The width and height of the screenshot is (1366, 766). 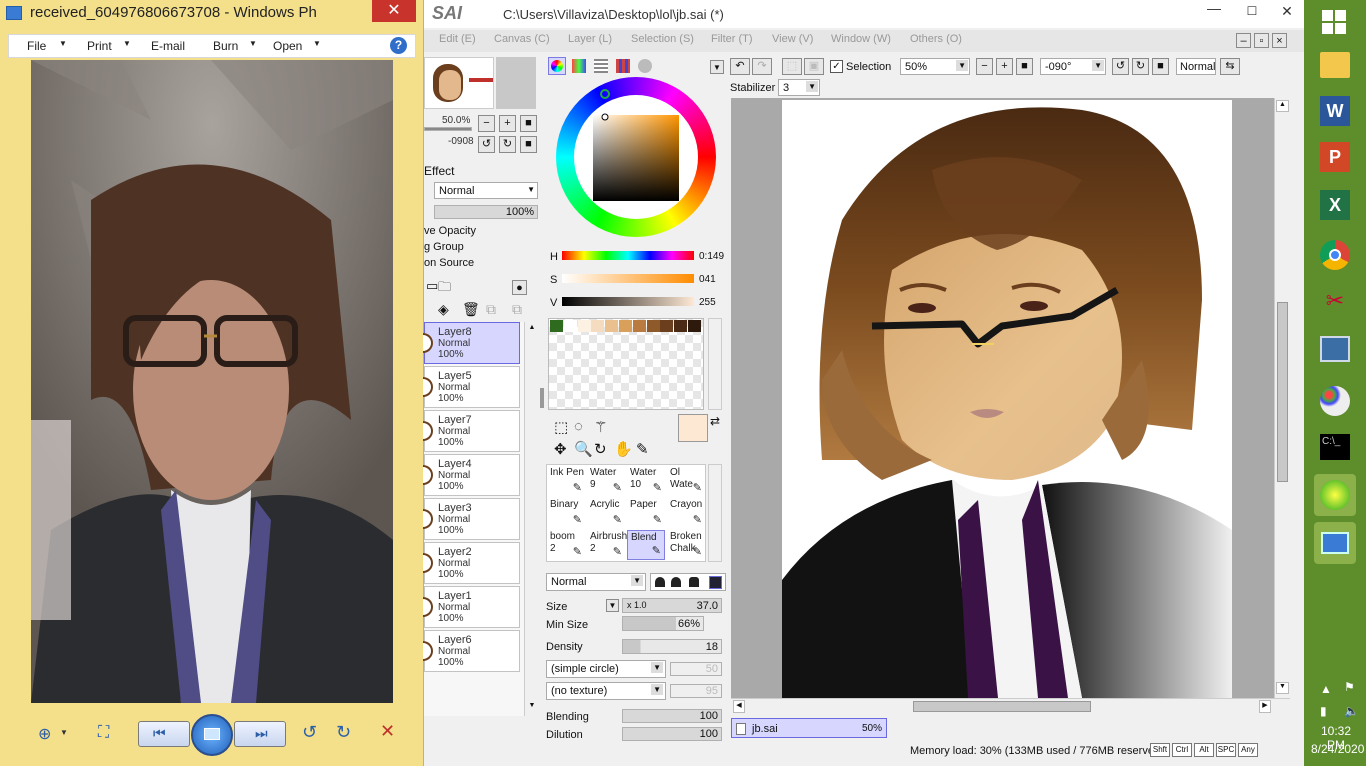 What do you see at coordinates (1335, 65) in the screenshot?
I see `file-explorer-icon` at bounding box center [1335, 65].